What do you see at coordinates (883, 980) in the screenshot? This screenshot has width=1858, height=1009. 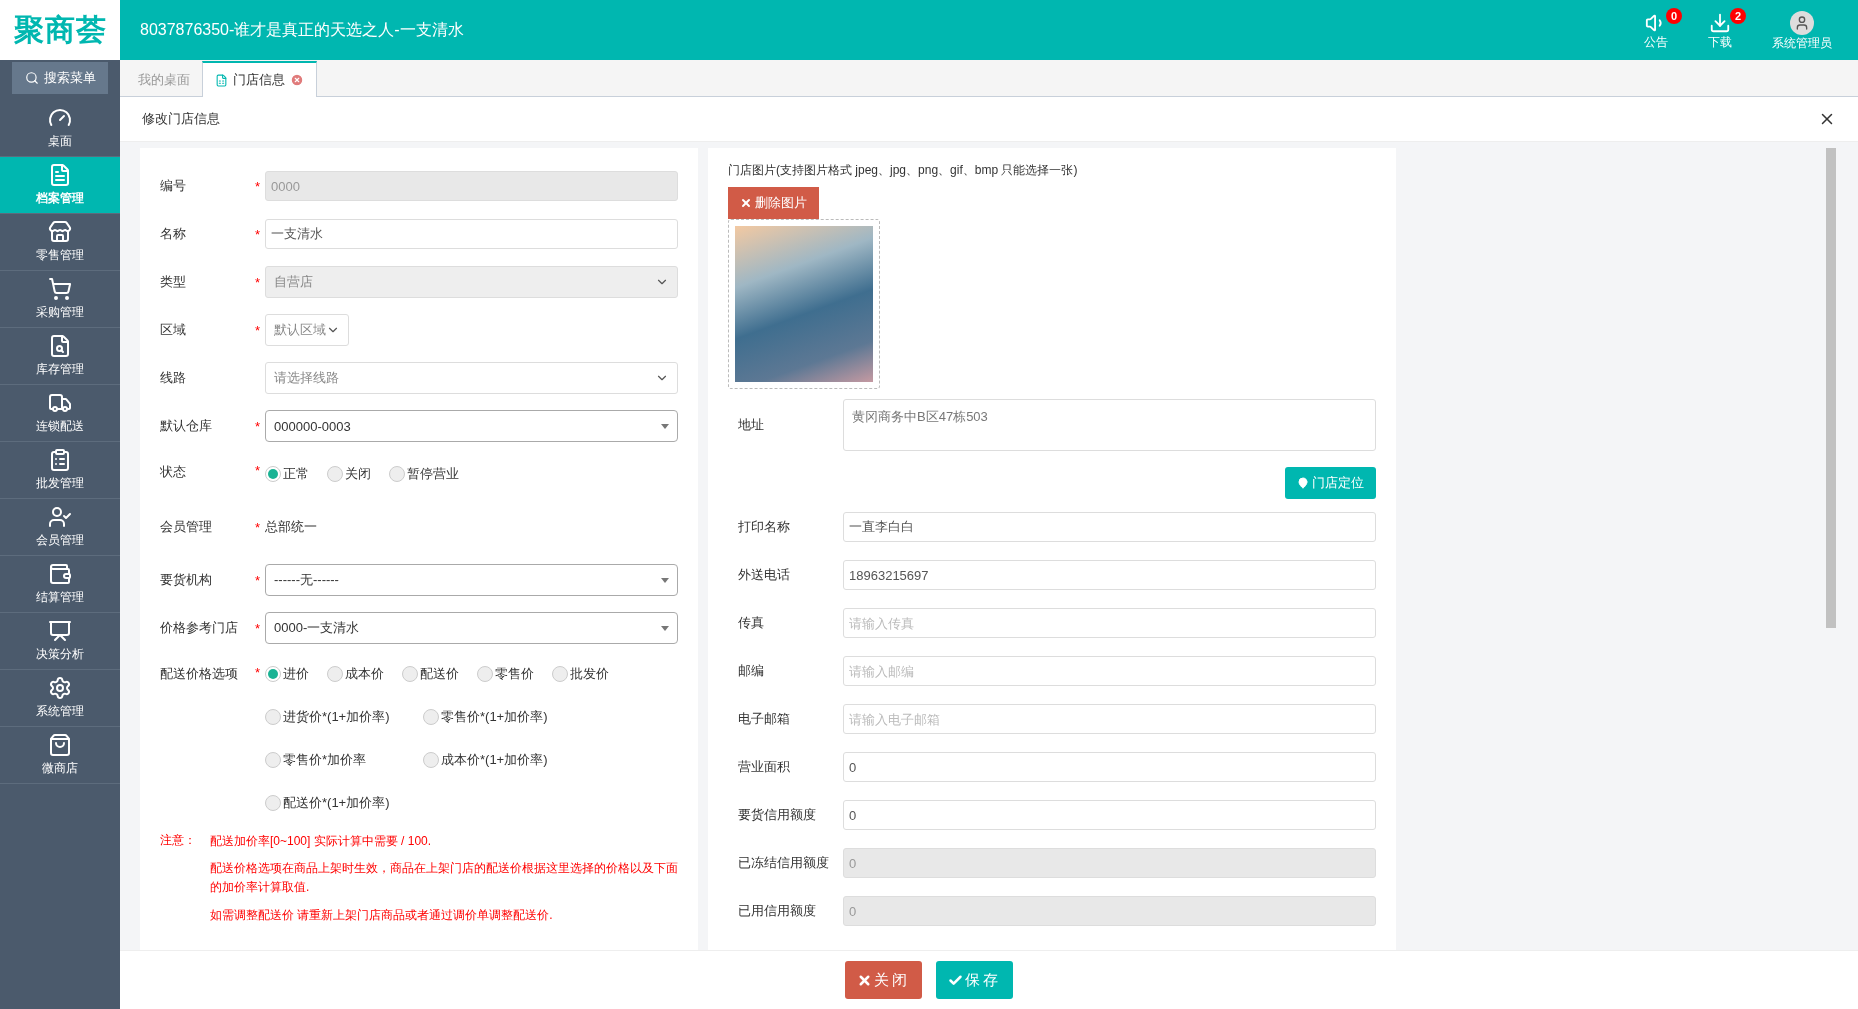 I see `close-button: 关闭` at bounding box center [883, 980].